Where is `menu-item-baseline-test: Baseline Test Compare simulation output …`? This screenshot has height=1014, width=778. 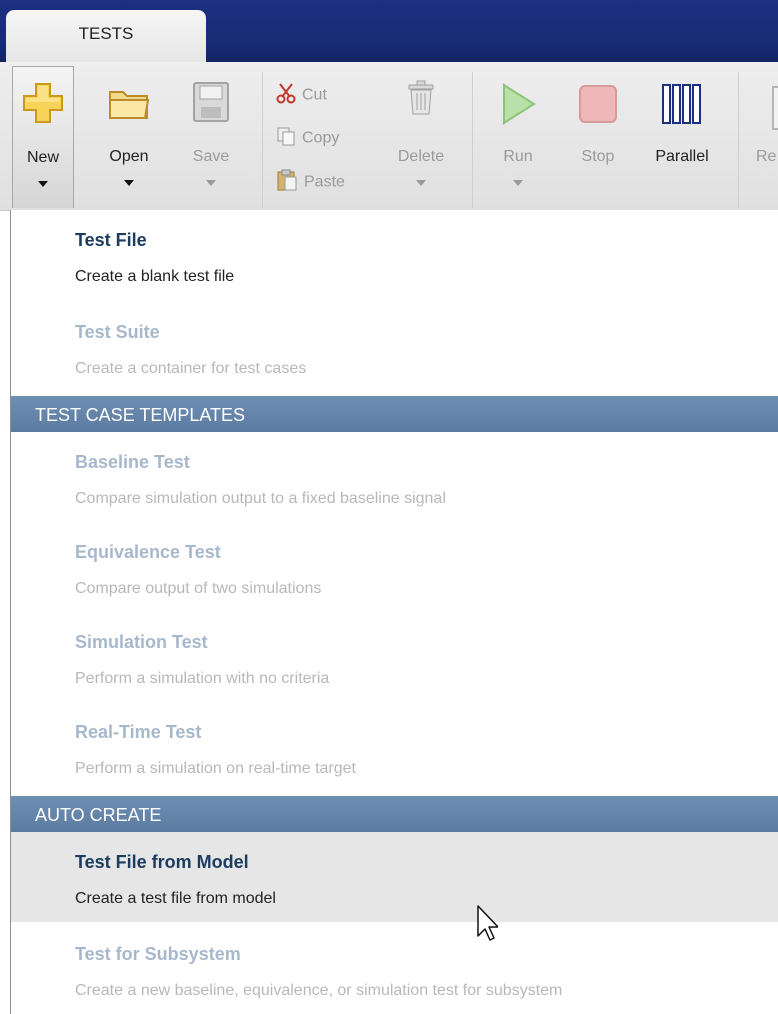 menu-item-baseline-test: Baseline Test Compare simulation output … is located at coordinates (394, 477).